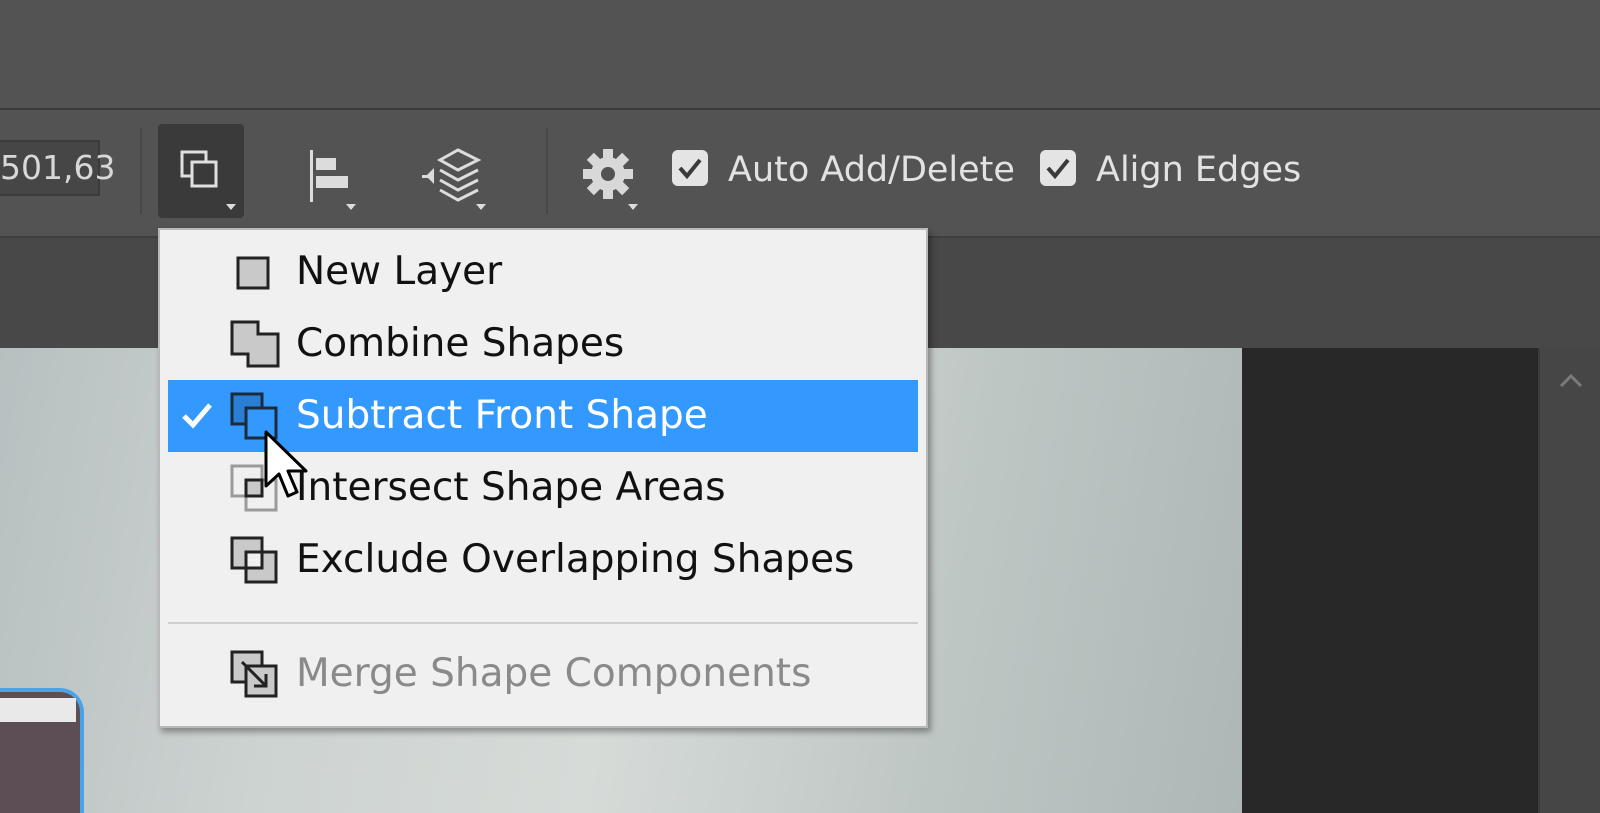 The image size is (1600, 813). Describe the element at coordinates (1199, 170) in the screenshot. I see `align-edges-label: Align Edges` at that location.